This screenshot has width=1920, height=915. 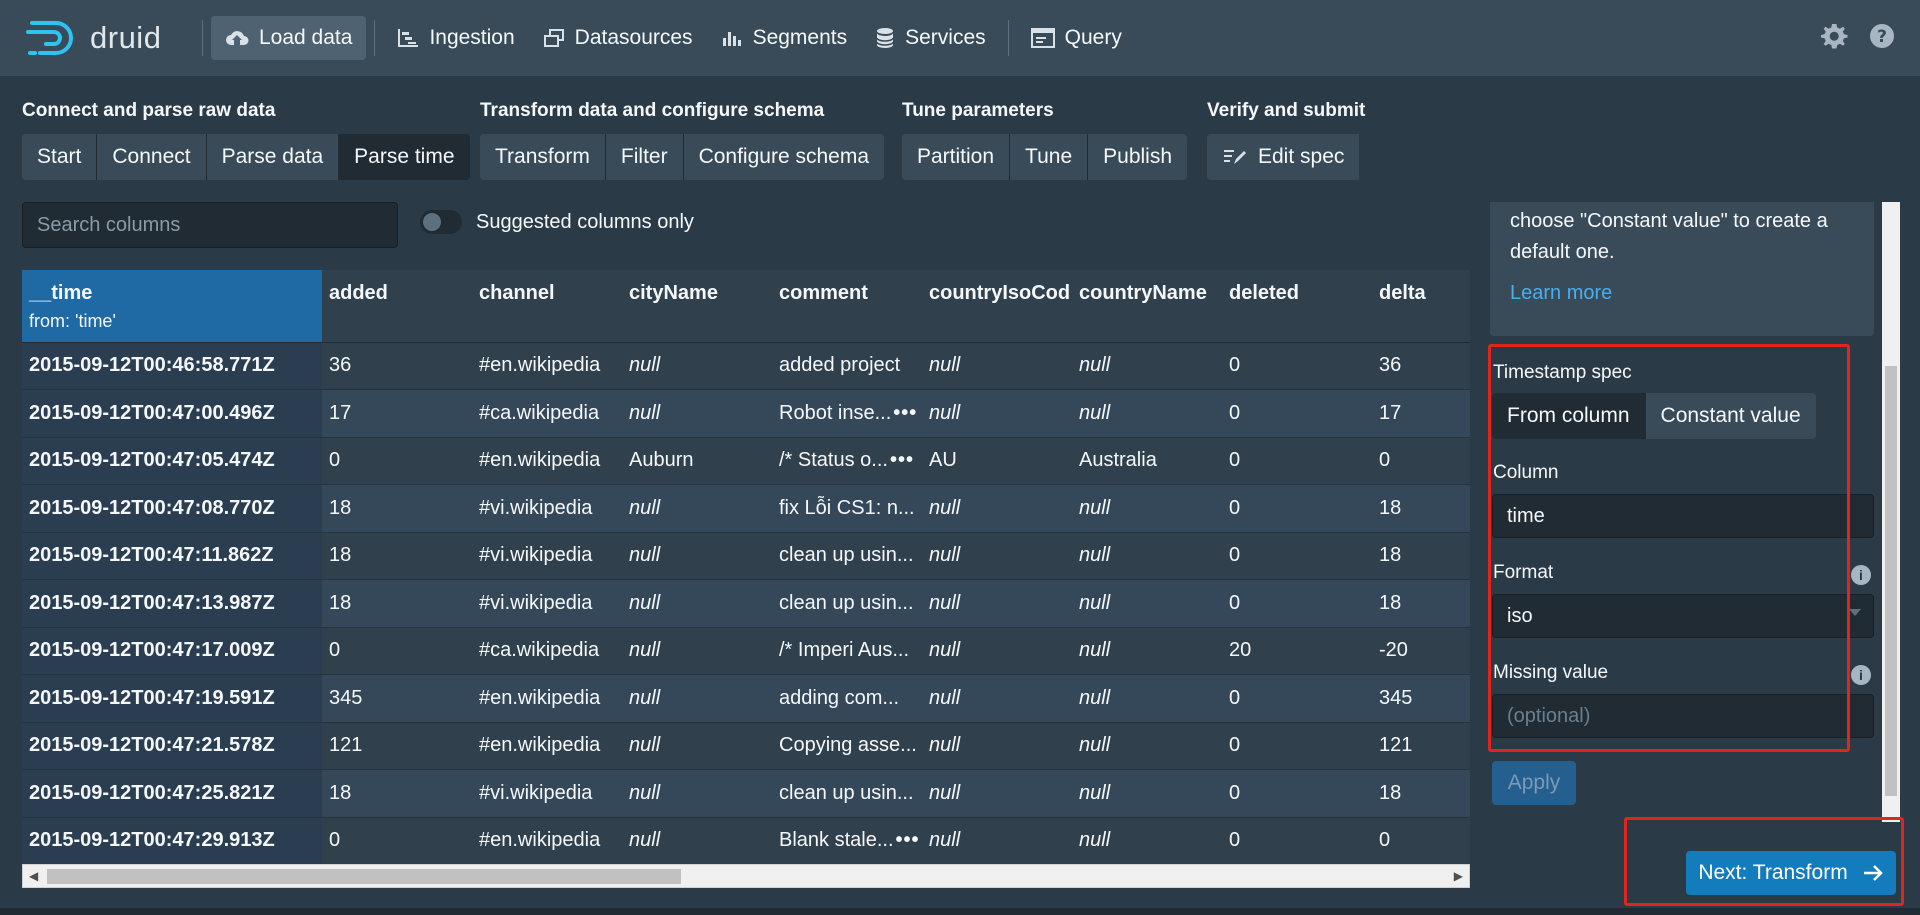 I want to click on scroll-right-arrow-icon: ▶, so click(x=1458, y=876).